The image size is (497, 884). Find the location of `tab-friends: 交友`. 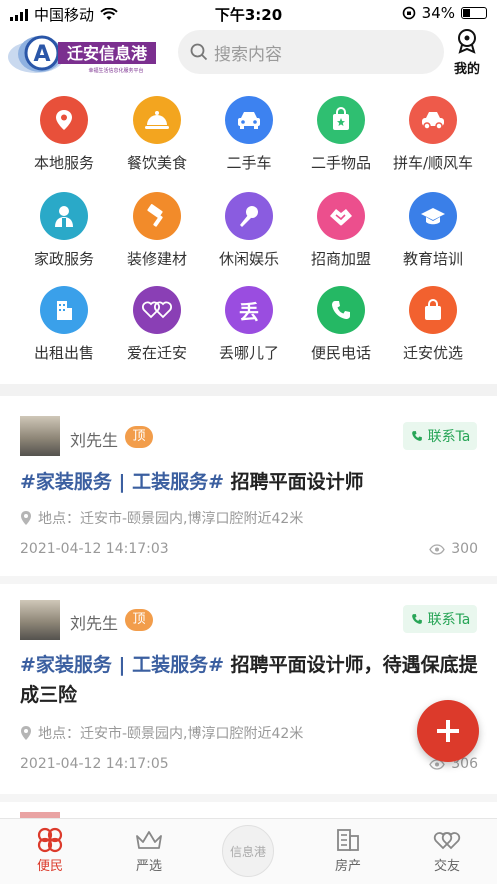

tab-friends: 交友 is located at coordinates (447, 849).